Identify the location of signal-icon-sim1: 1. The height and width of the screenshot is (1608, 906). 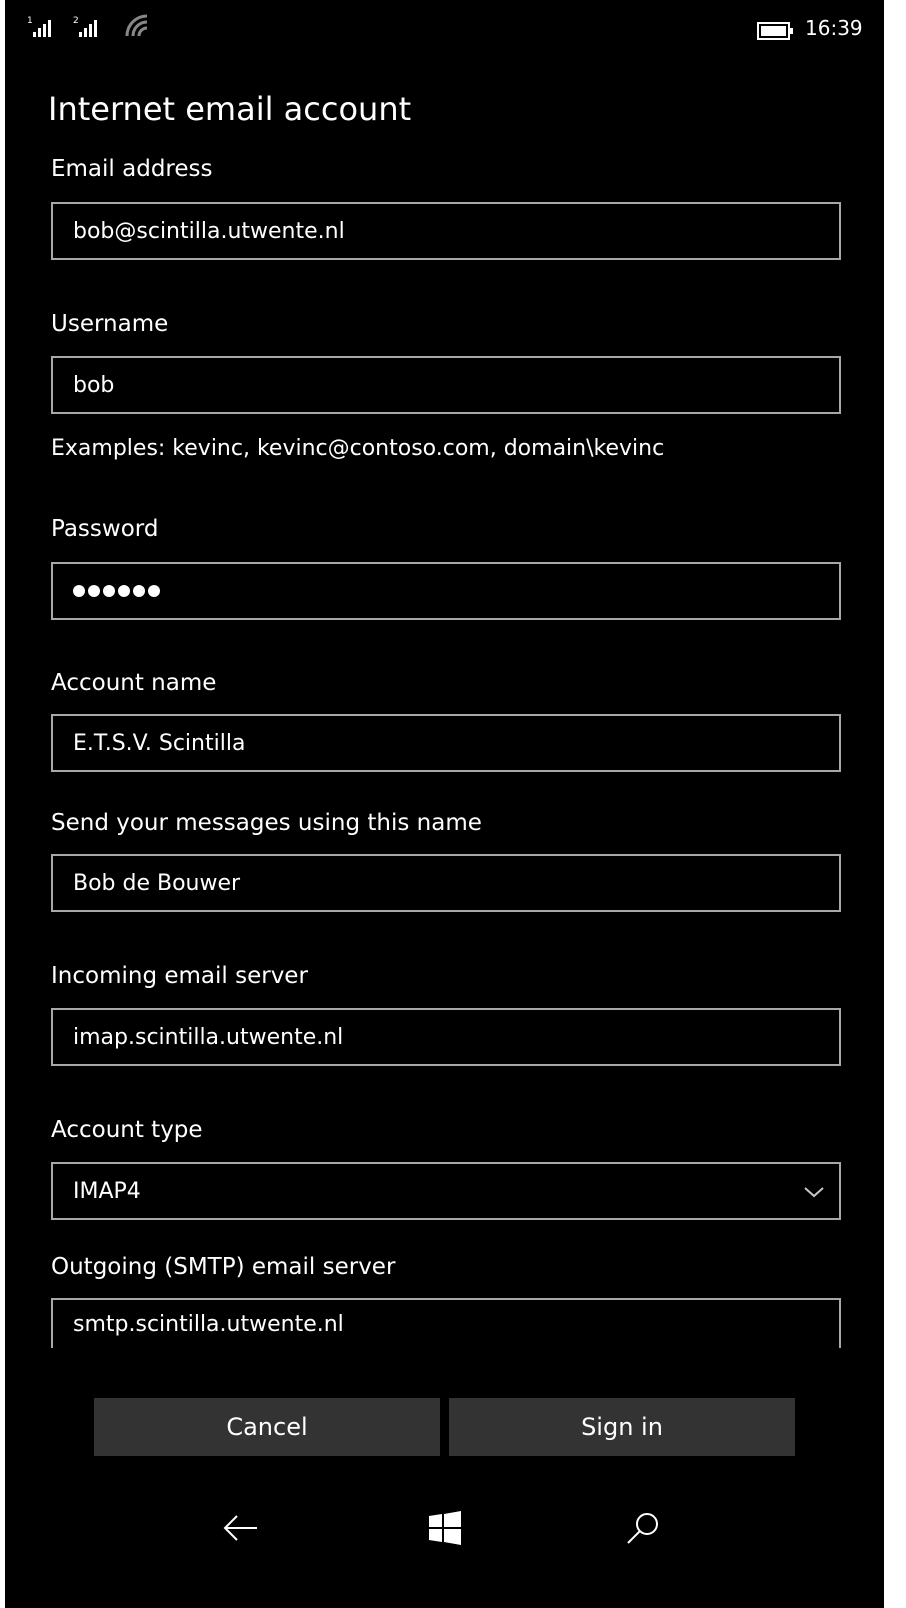
(42, 26).